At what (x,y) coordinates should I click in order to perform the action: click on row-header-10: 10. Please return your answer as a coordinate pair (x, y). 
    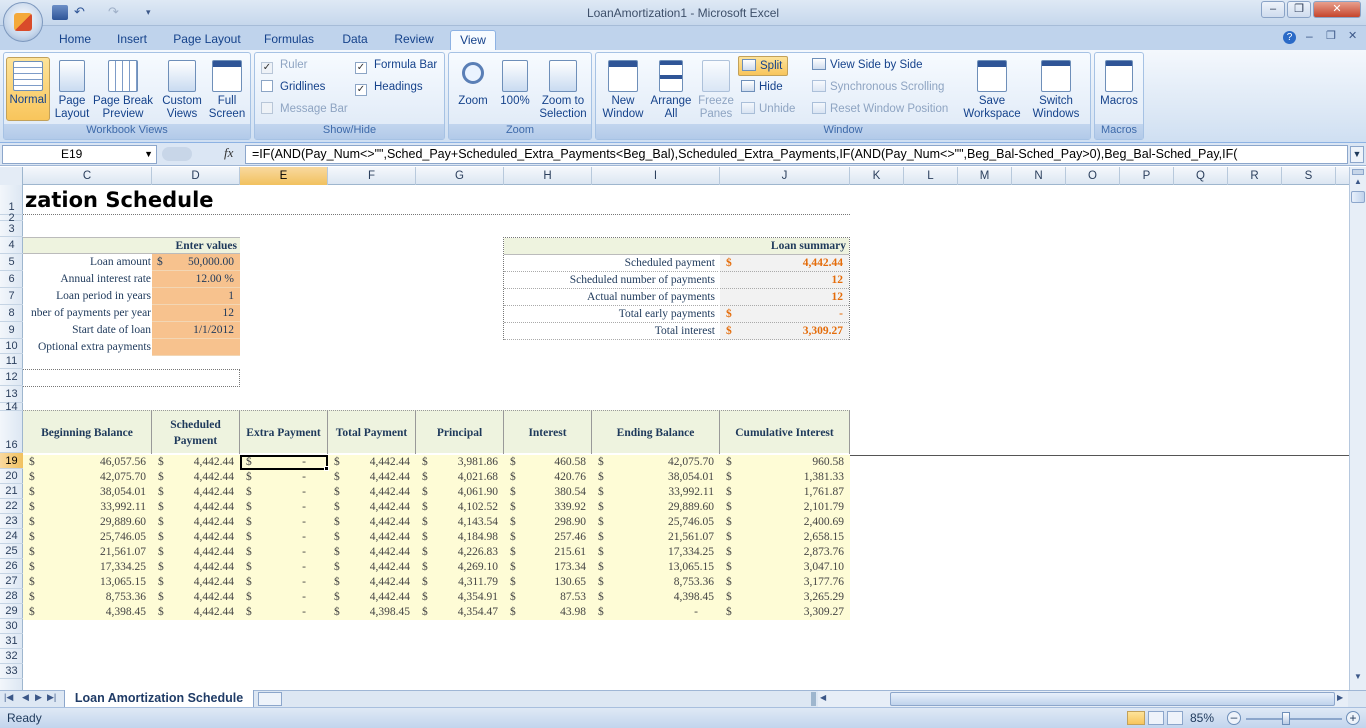
    Looking at the image, I should click on (11, 346).